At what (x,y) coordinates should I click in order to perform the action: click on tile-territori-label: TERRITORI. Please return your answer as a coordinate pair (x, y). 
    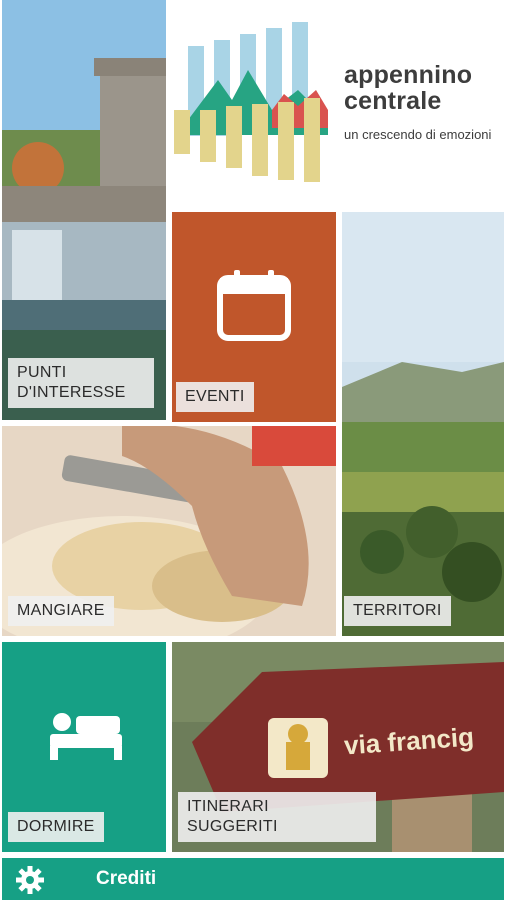
    Looking at the image, I should click on (397, 611).